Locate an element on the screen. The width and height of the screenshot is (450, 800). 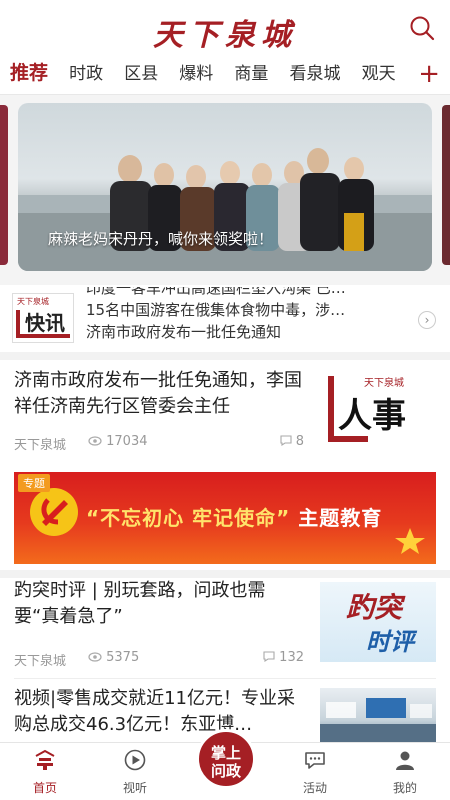
channel-tabs: 推荐 时政 区县 爆料 商量 看泉城 观天 + is located at coordinates (225, 75).